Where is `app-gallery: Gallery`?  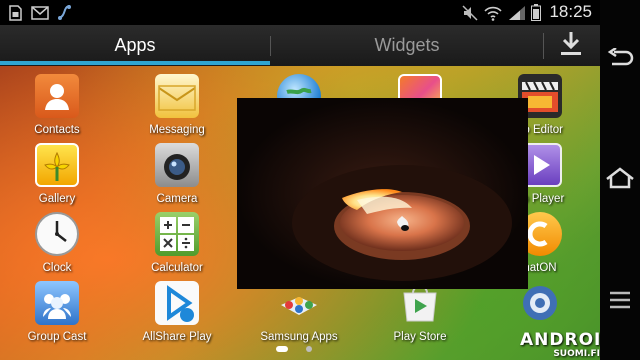
app-gallery: Gallery is located at coordinates (57, 176).